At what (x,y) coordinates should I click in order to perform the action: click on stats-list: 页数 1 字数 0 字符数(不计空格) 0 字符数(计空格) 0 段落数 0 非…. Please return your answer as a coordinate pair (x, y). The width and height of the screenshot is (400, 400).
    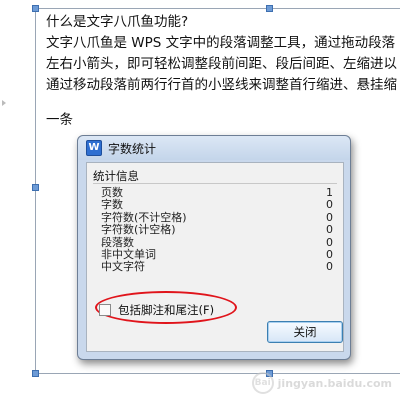
    Looking at the image, I should click on (218, 230).